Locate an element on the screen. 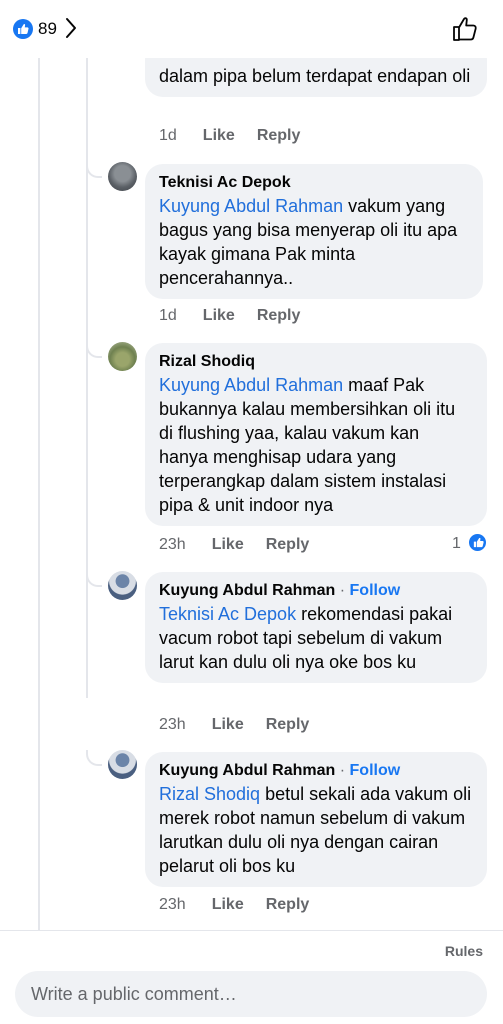 This screenshot has width=503, height=1024. comment-author: Rizal Shodiq is located at coordinates (316, 362).